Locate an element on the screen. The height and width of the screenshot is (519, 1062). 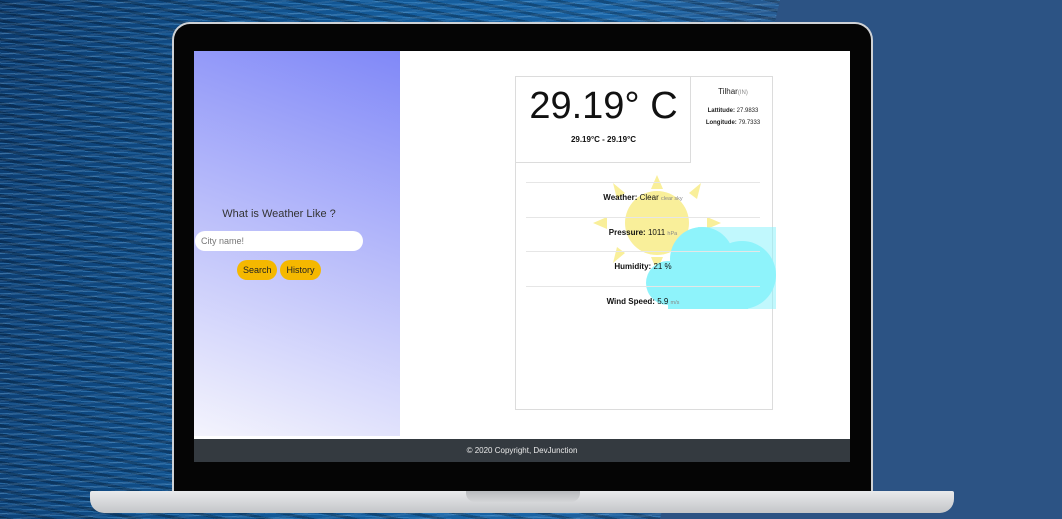
wind-speed-row: Wind Speed: 5.9 m/s is located at coordinates (643, 303).